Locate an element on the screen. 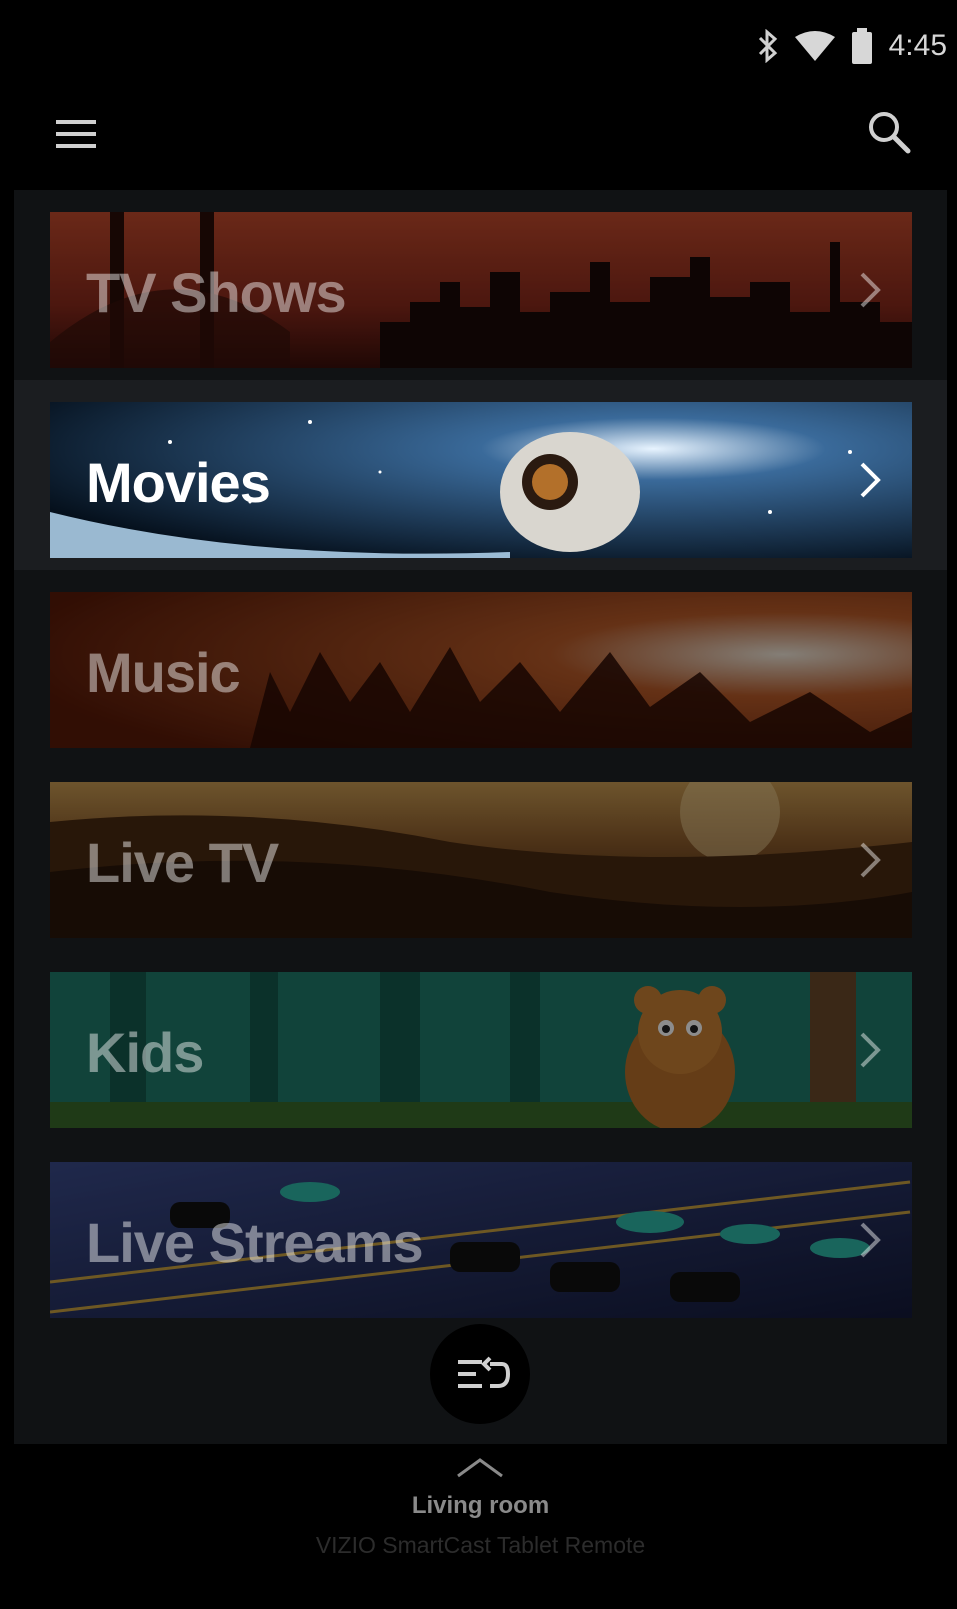 The image size is (957, 1609). search-button is located at coordinates (889, 132).